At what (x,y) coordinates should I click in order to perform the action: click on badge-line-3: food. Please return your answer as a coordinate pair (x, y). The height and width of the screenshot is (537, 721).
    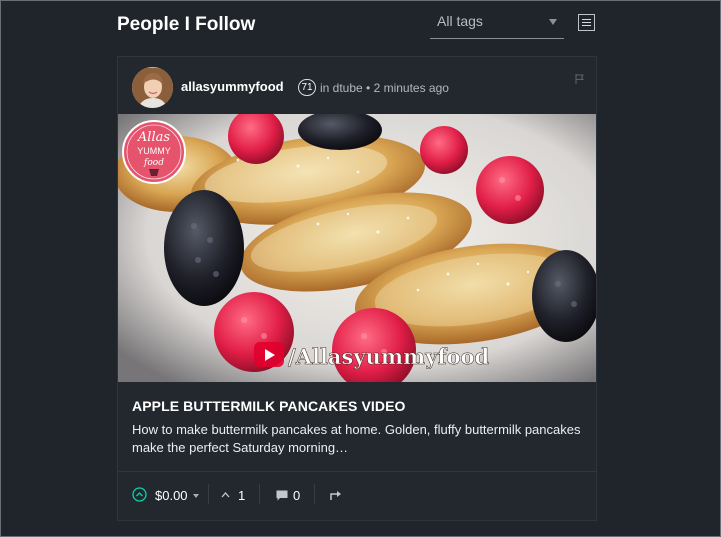
    Looking at the image, I should click on (153, 163).